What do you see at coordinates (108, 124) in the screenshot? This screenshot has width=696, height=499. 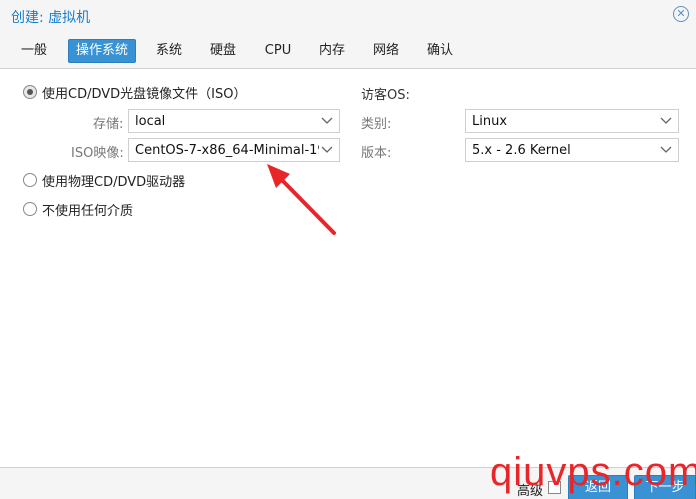 I see `storage-label: 存储:` at bounding box center [108, 124].